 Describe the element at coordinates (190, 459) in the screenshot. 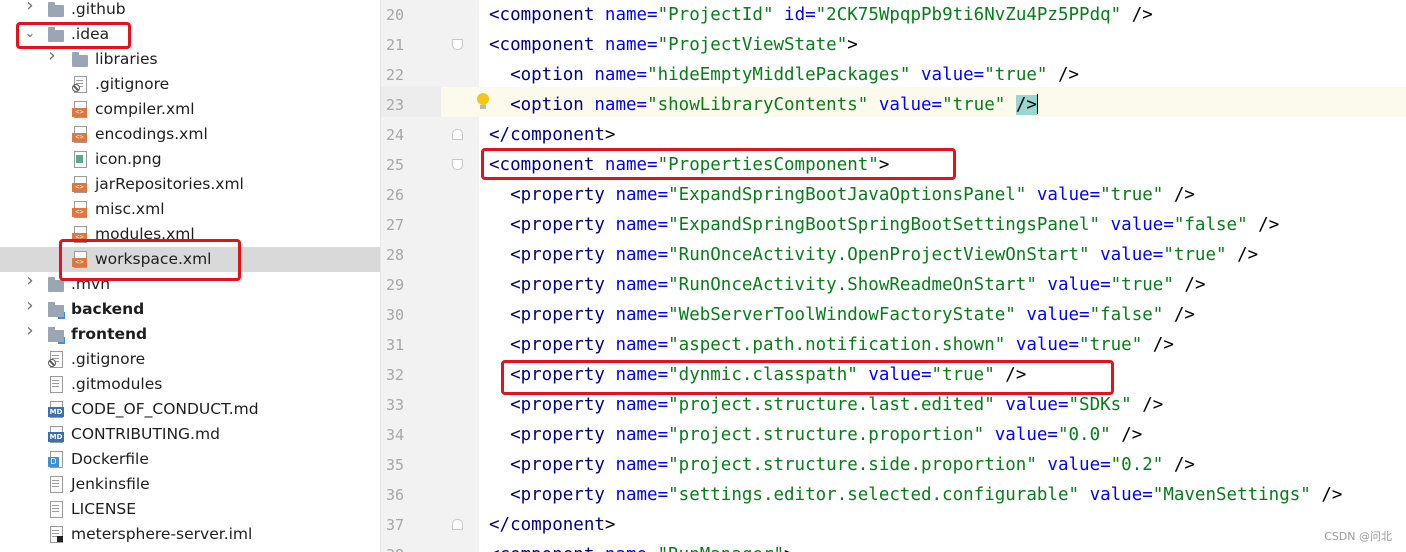

I see `tree-item: D Dockerfile` at that location.